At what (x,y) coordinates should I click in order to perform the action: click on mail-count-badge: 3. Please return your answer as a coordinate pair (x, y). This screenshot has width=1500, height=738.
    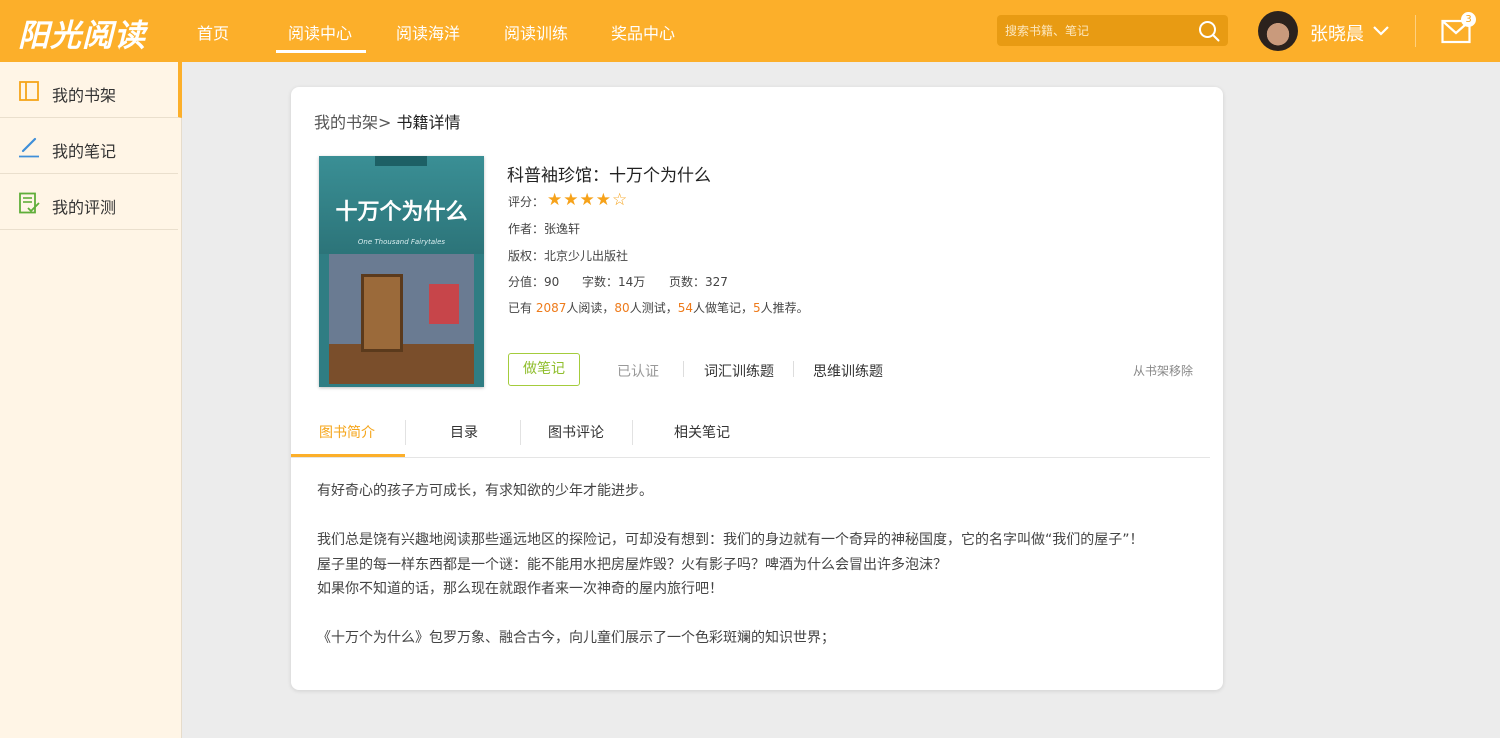
    Looking at the image, I should click on (1468, 19).